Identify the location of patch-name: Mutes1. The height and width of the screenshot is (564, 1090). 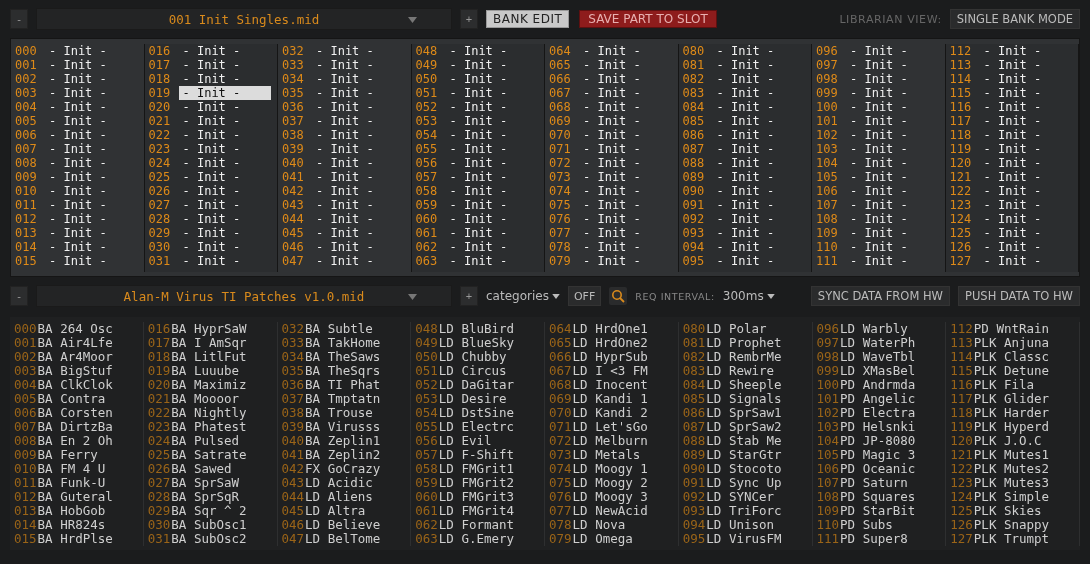
(1026, 455).